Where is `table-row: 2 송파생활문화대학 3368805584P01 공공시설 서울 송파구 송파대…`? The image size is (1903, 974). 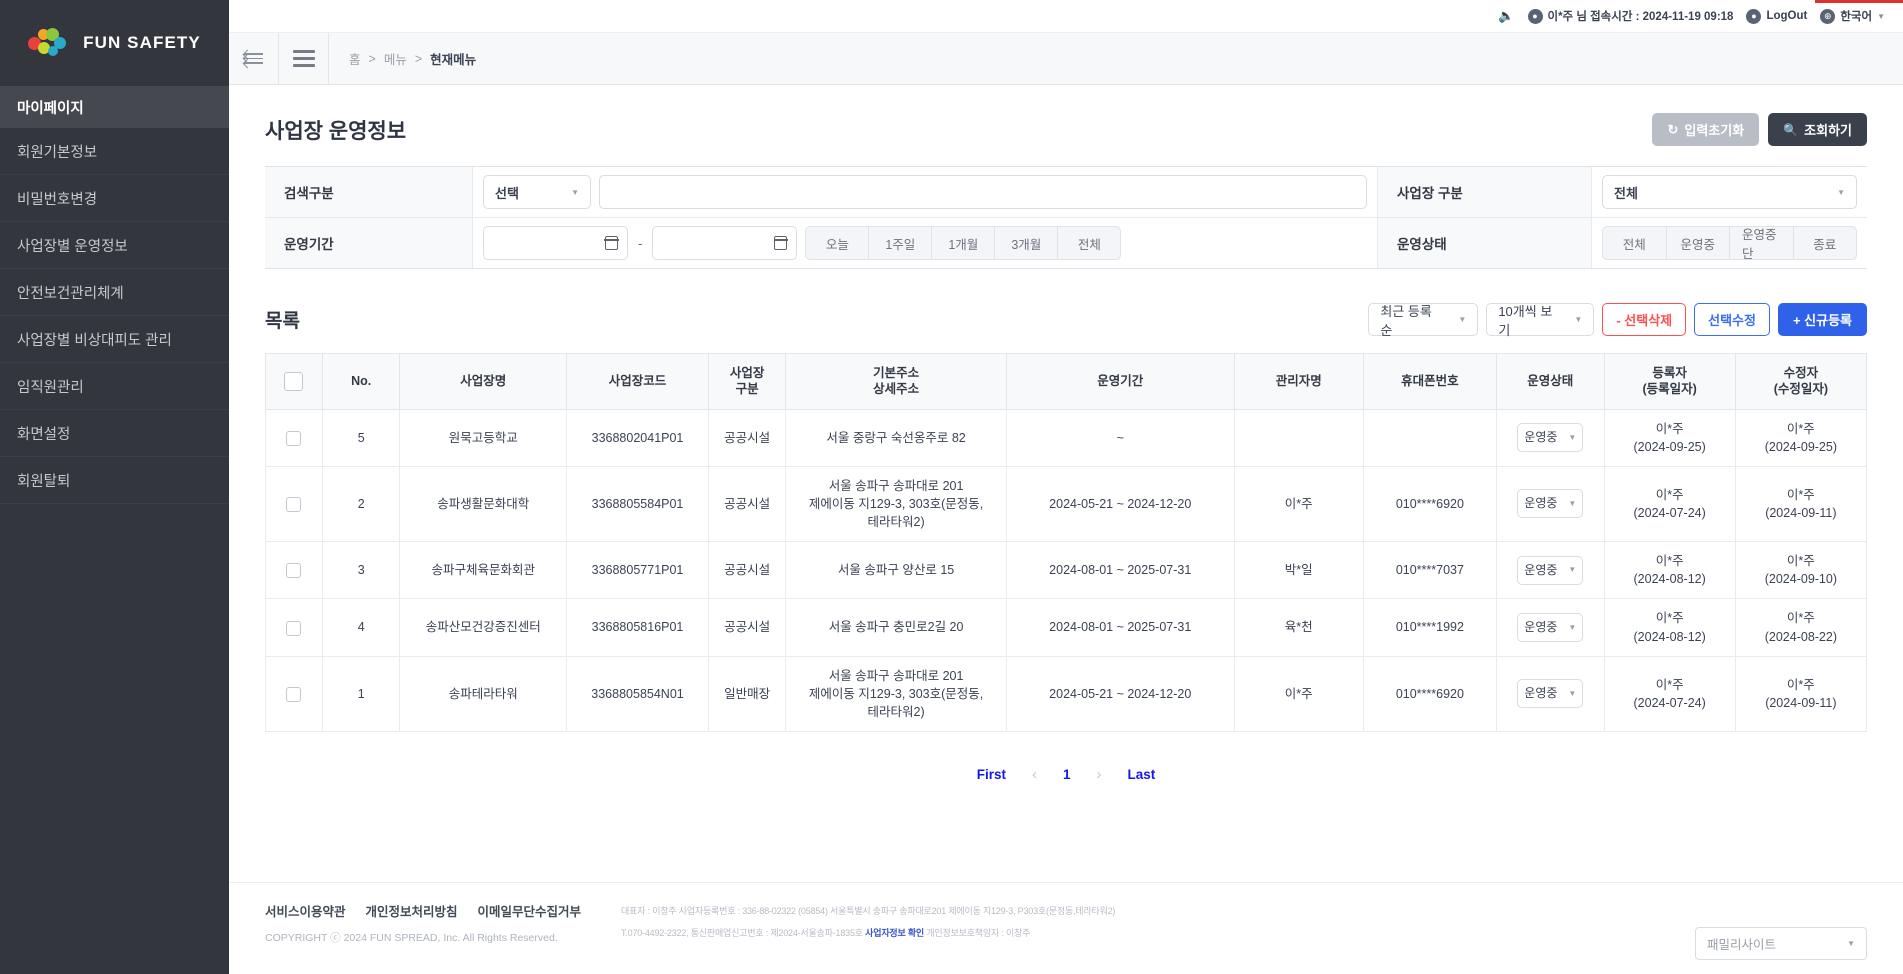 table-row: 2 송파생활문화대학 3368805584P01 공공시설 서울 송파구 송파대… is located at coordinates (1066, 504).